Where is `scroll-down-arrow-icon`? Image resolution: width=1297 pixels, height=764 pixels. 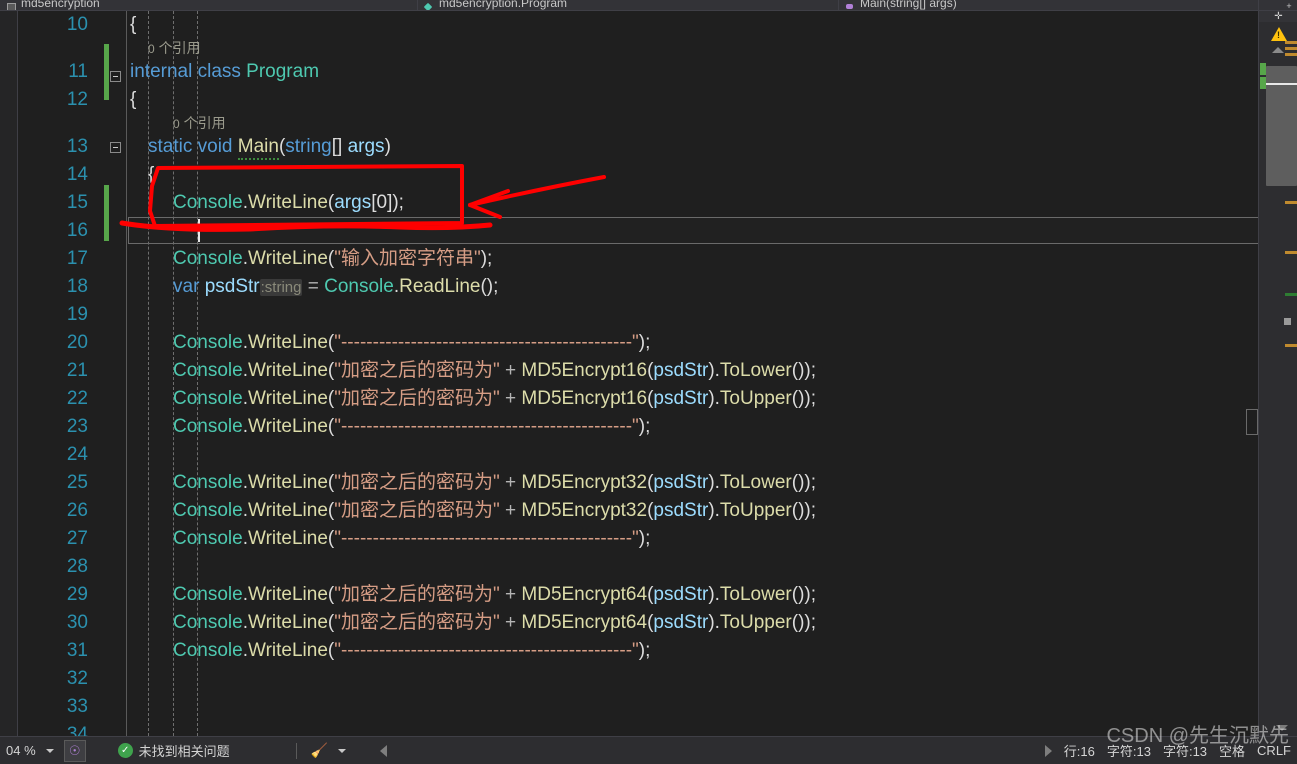
scroll-down-arrow-icon is located at coordinates (1281, 728).